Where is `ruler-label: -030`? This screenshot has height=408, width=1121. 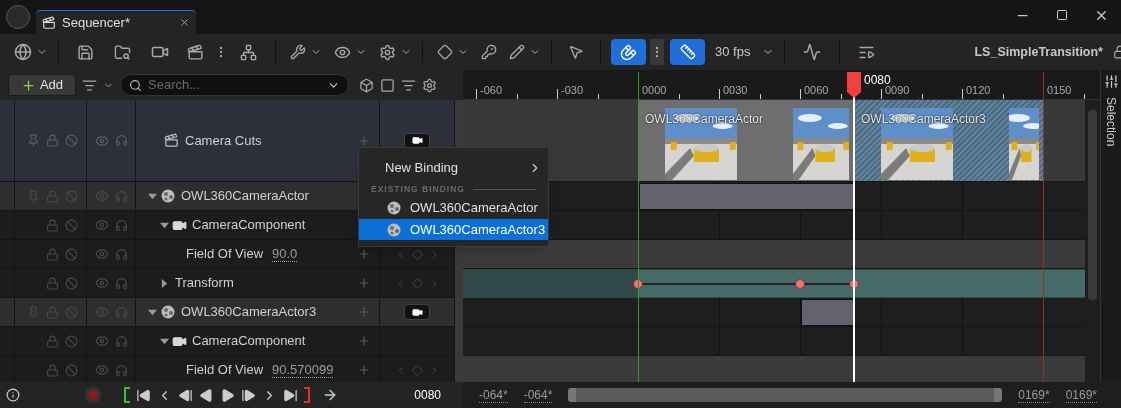
ruler-label: -030 is located at coordinates (572, 90).